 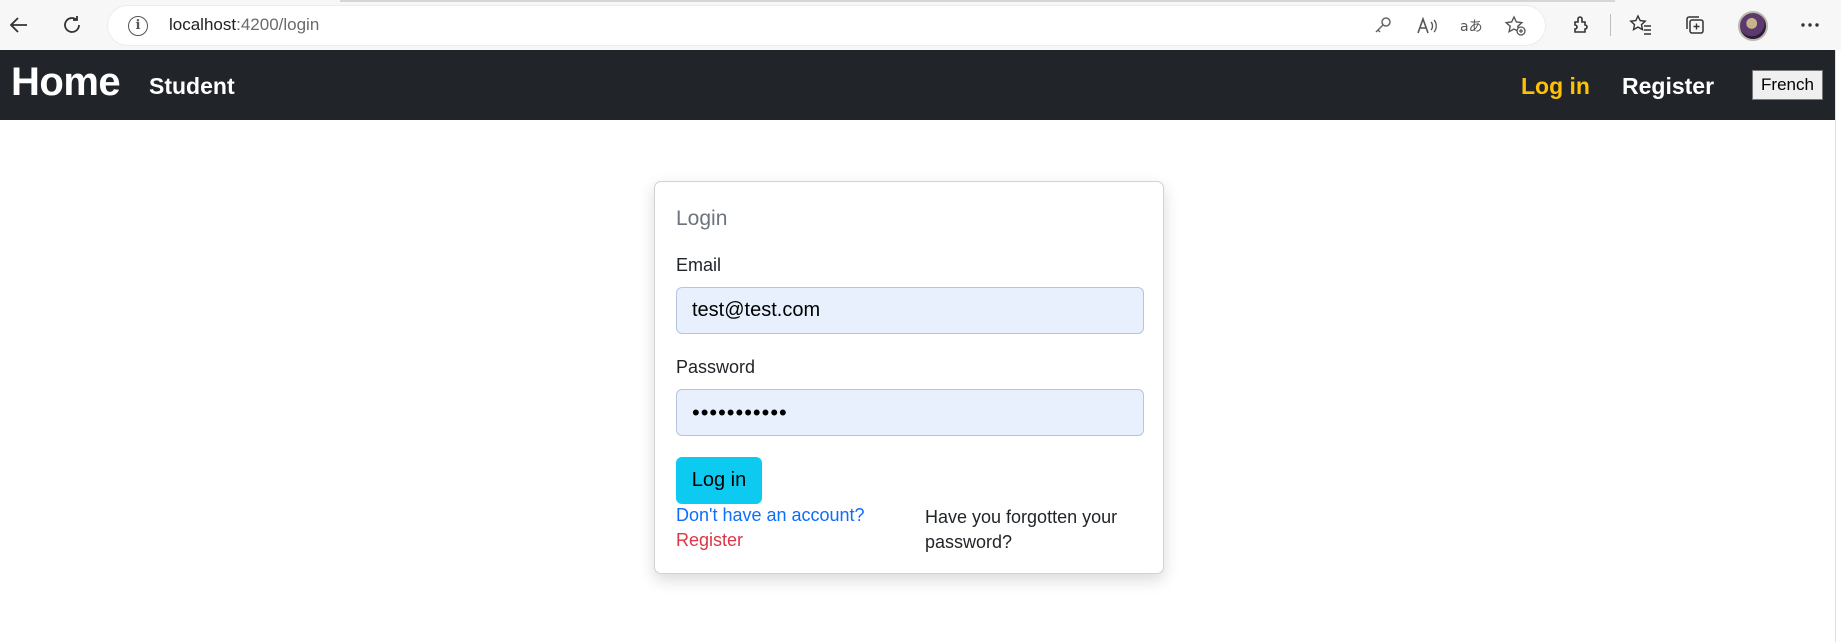 I want to click on info-icon: i, so click(x=138, y=26).